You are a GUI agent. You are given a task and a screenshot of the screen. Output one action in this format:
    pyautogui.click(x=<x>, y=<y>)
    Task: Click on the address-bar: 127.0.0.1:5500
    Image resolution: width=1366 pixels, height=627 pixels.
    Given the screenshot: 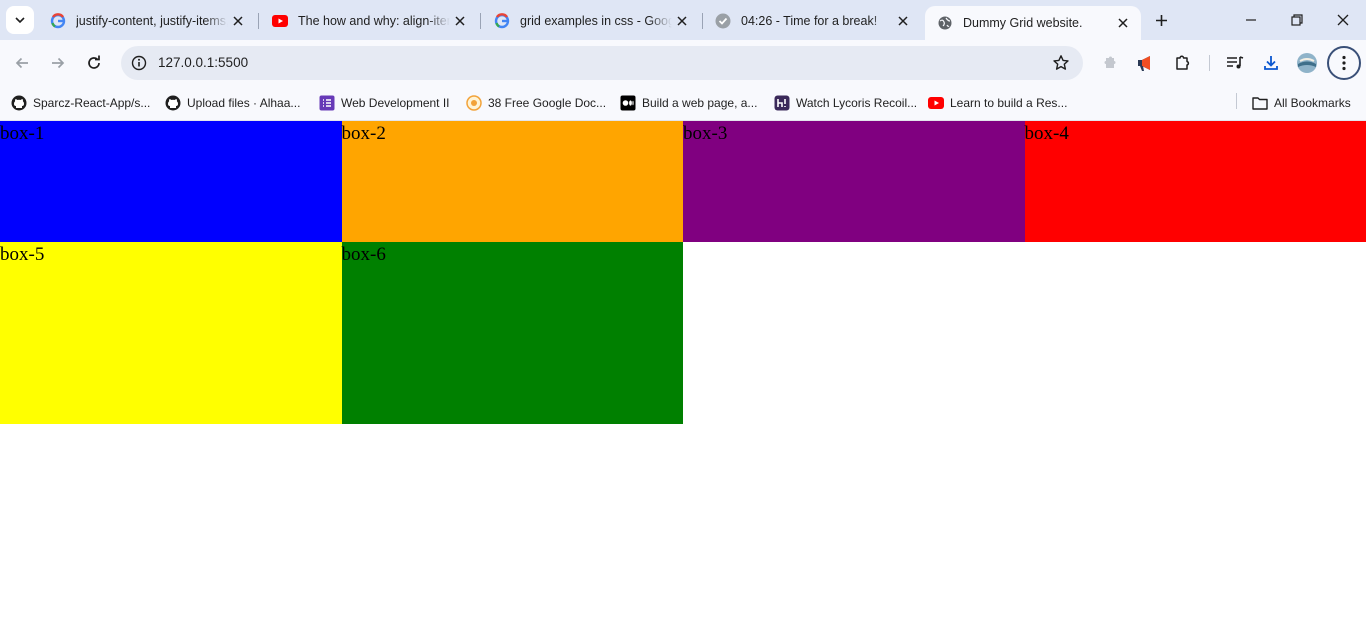 What is the action you would take?
    pyautogui.click(x=602, y=63)
    